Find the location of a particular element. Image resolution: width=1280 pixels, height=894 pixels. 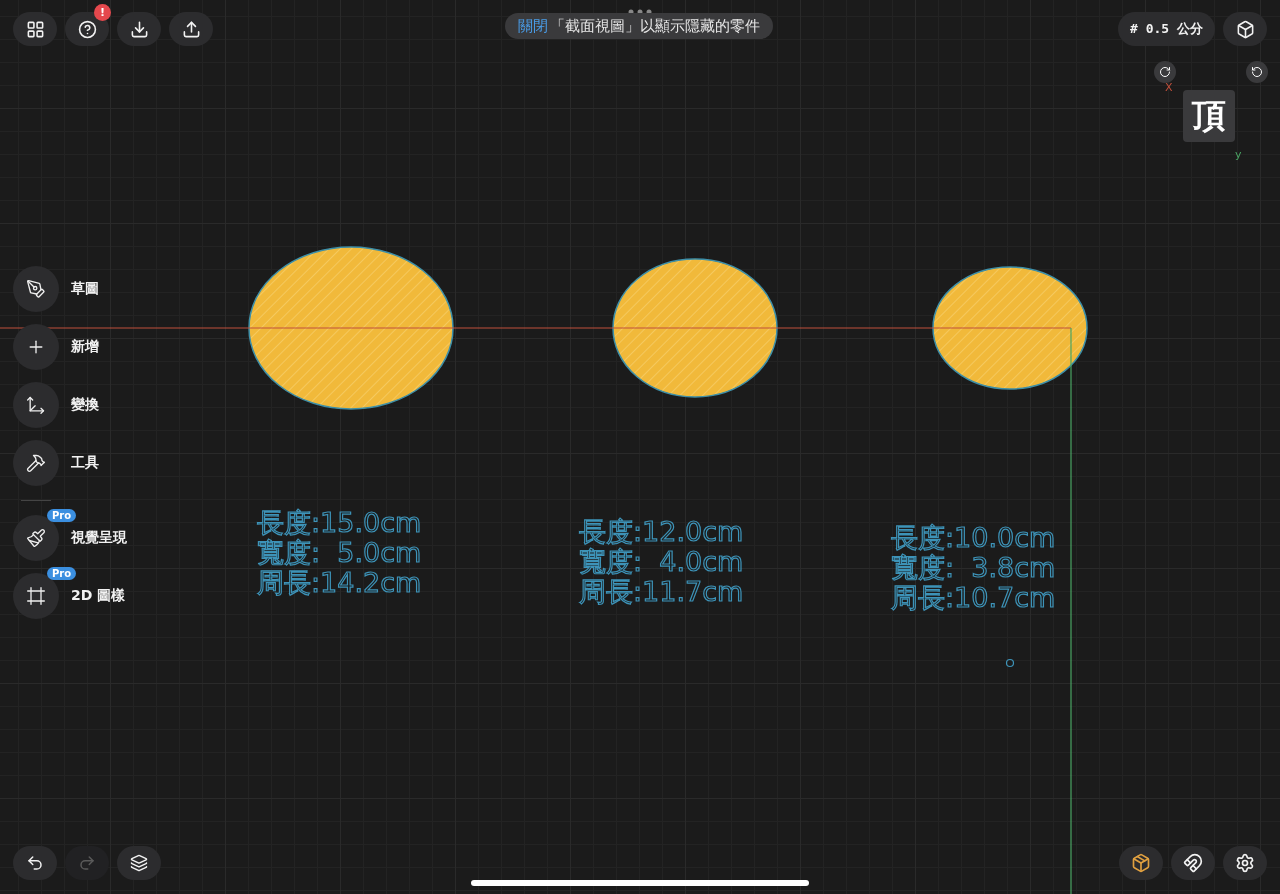

sidebar-label: 草圖 is located at coordinates (85, 289).